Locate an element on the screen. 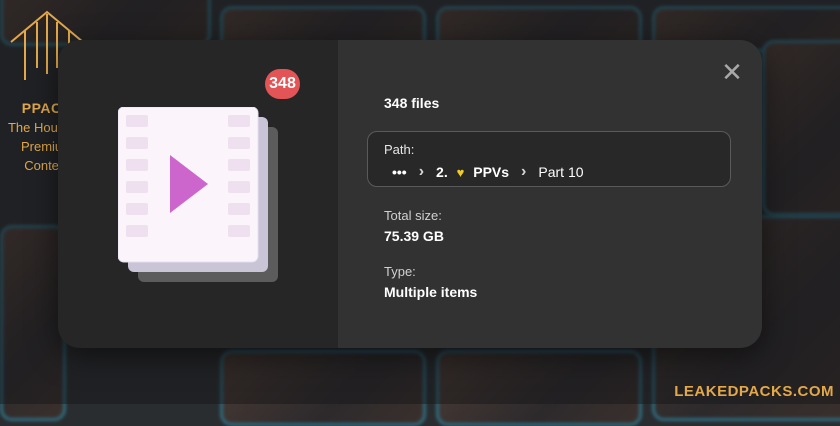 Image resolution: width=840 pixels, height=426 pixels. breadcrumb-item-label: 2. is located at coordinates (442, 172).